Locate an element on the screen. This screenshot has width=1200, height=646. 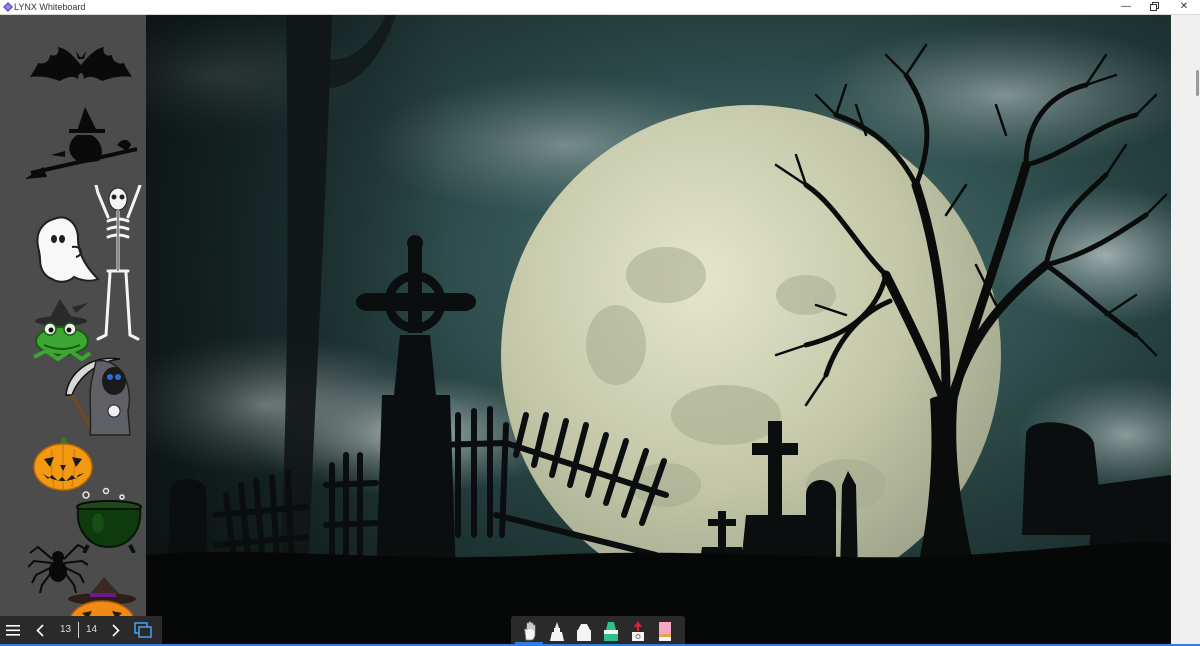
minimize-button: — is located at coordinates (1126, 7).